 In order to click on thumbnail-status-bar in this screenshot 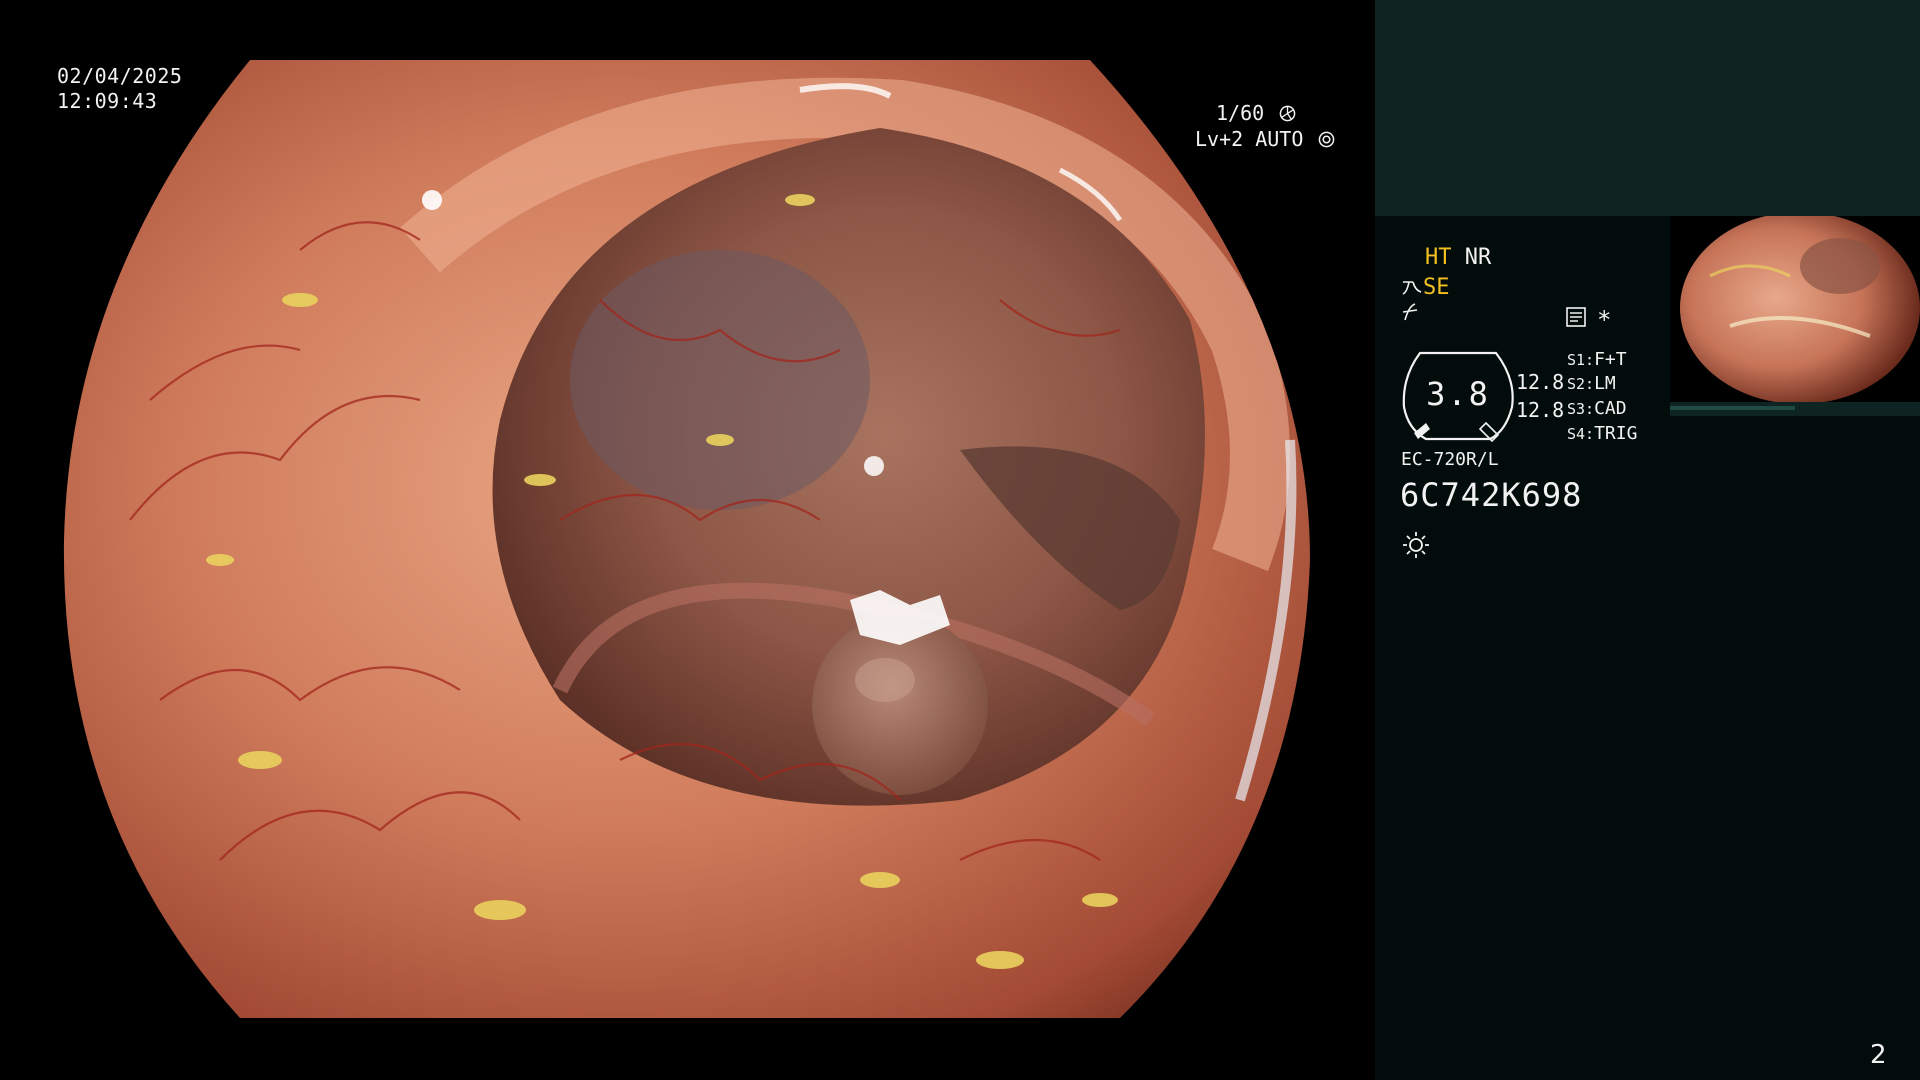, I will do `click(1795, 409)`.